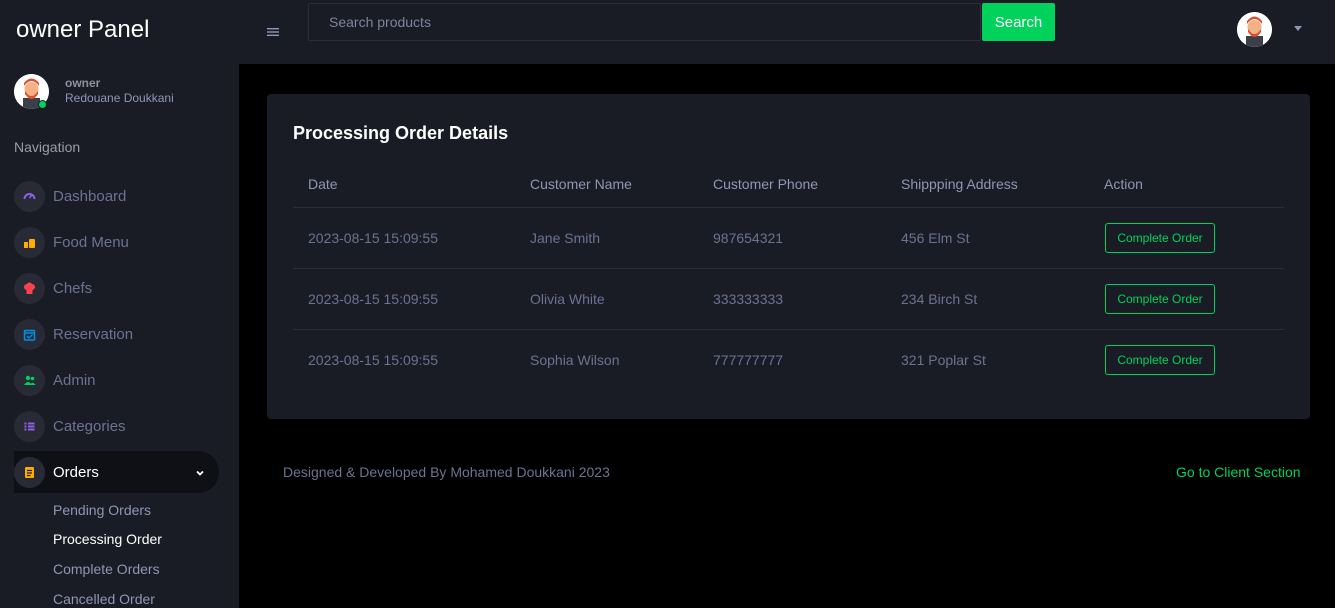 This screenshot has width=1335, height=608. Describe the element at coordinates (29, 288) in the screenshot. I see `chef-hat-icon` at that location.